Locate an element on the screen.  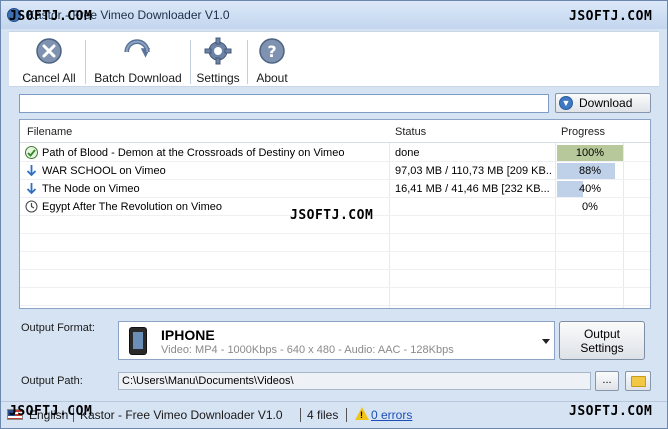
batch-download-label: Batch Download is located at coordinates (138, 78).